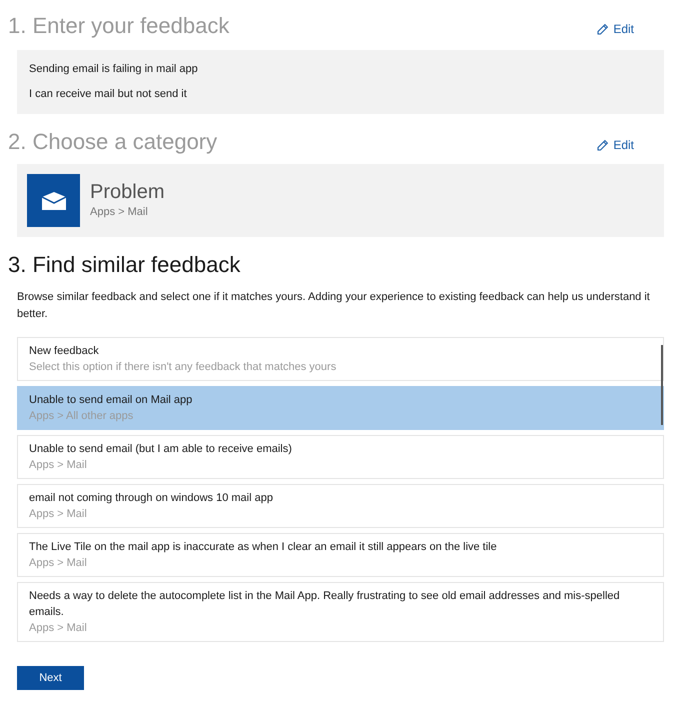 The width and height of the screenshot is (693, 708). What do you see at coordinates (119, 26) in the screenshot?
I see `section-heading: 1. Enter your feedback` at bounding box center [119, 26].